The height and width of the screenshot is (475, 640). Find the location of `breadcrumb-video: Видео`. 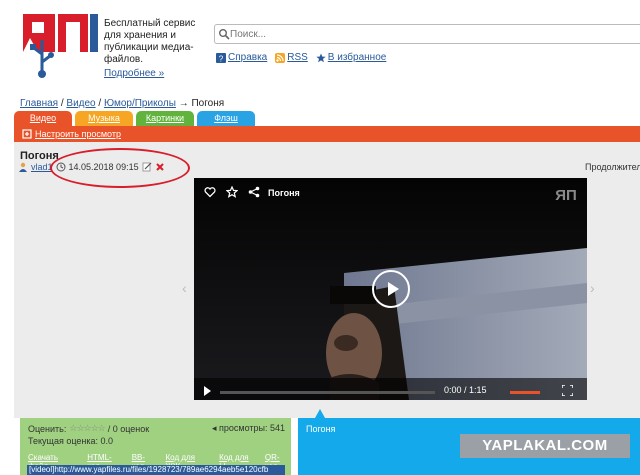

breadcrumb-video: Видео is located at coordinates (80, 103).